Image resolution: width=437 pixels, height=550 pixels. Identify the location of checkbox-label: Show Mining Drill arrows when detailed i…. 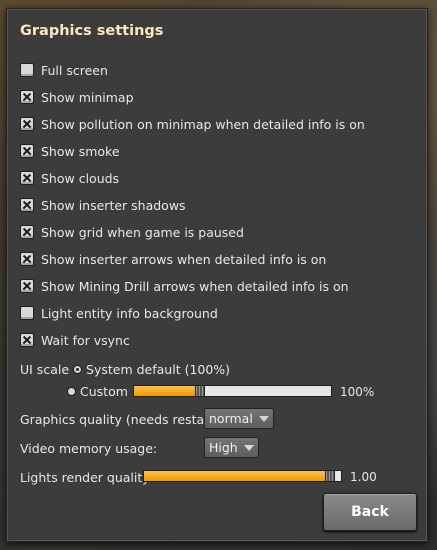
(195, 286).